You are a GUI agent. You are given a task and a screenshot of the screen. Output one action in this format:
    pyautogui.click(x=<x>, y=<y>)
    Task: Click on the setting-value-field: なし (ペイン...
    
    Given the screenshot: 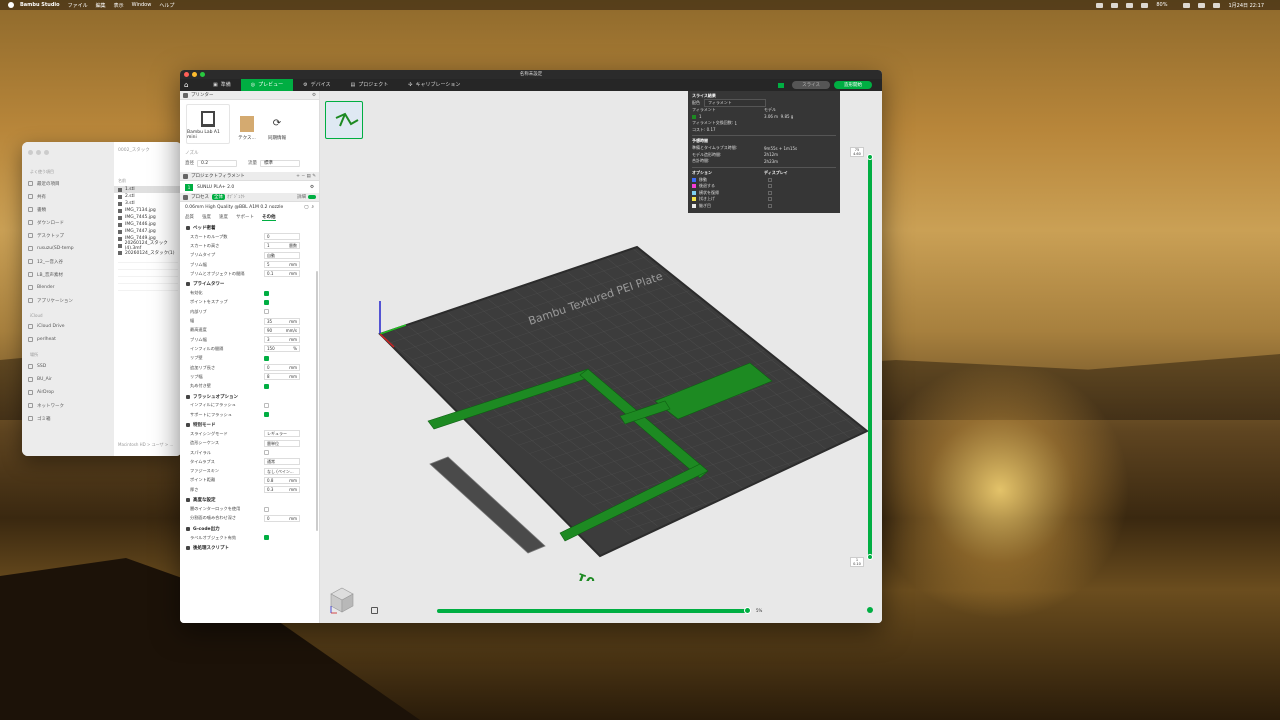 What is the action you would take?
    pyautogui.click(x=282, y=471)
    